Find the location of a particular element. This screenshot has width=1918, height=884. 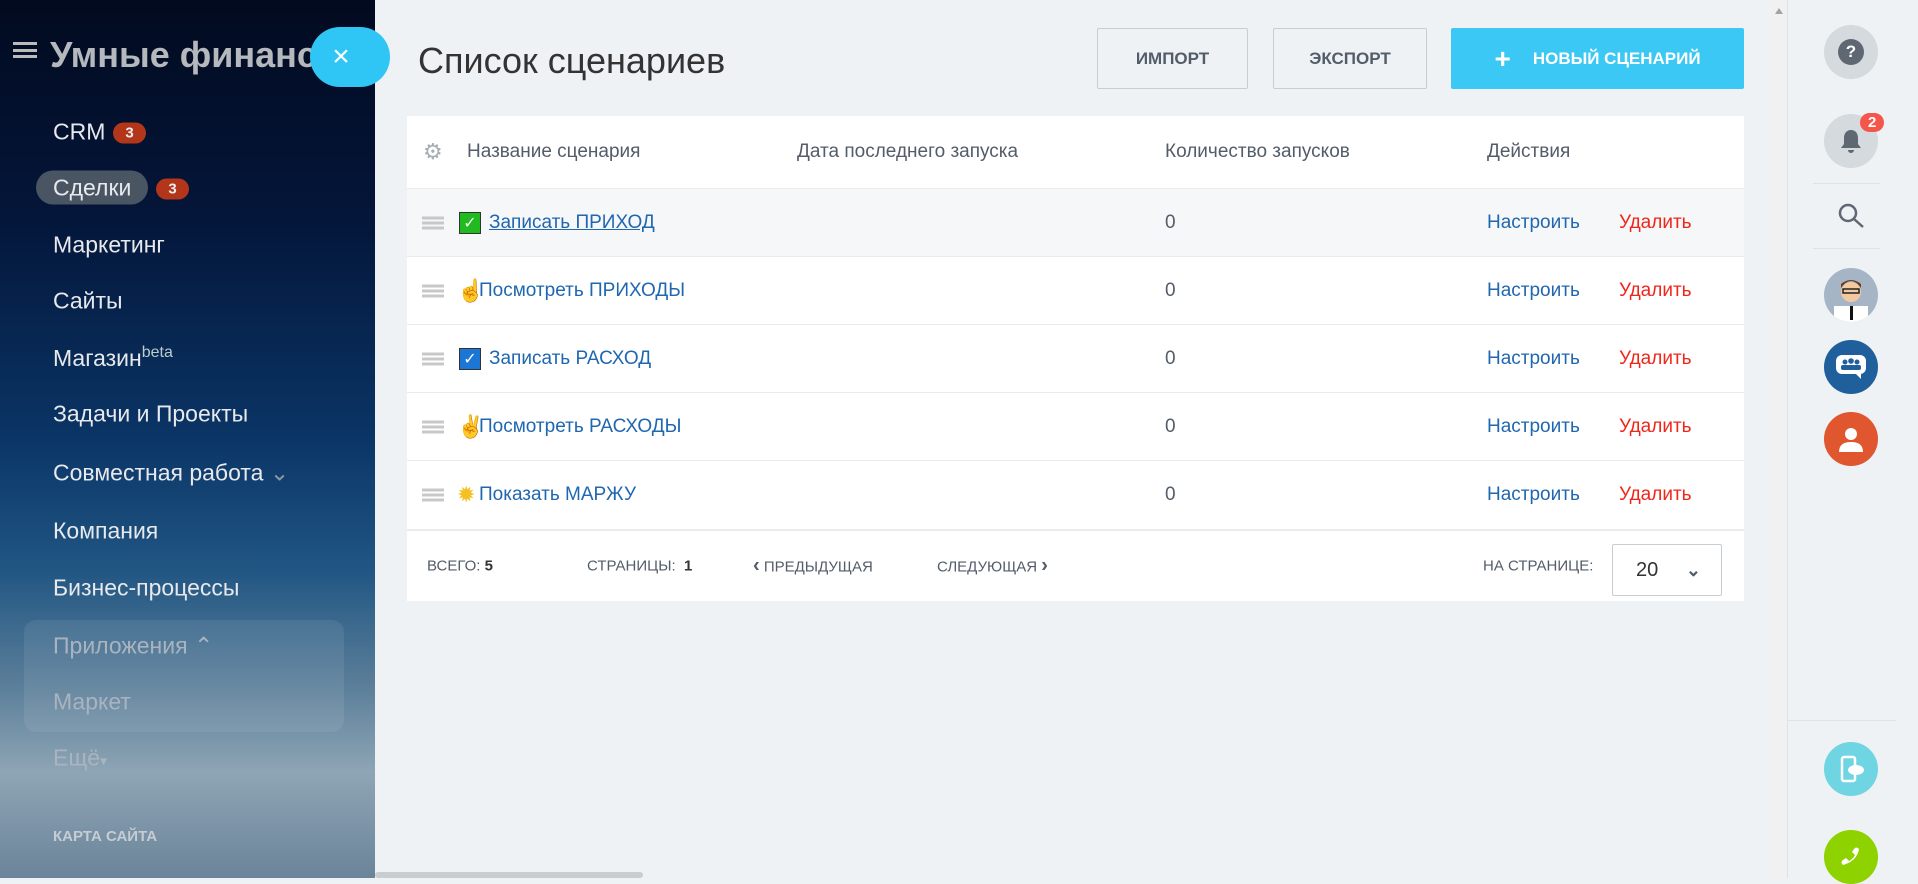

sitemap-link: КАРТА САЙТА is located at coordinates (105, 836).